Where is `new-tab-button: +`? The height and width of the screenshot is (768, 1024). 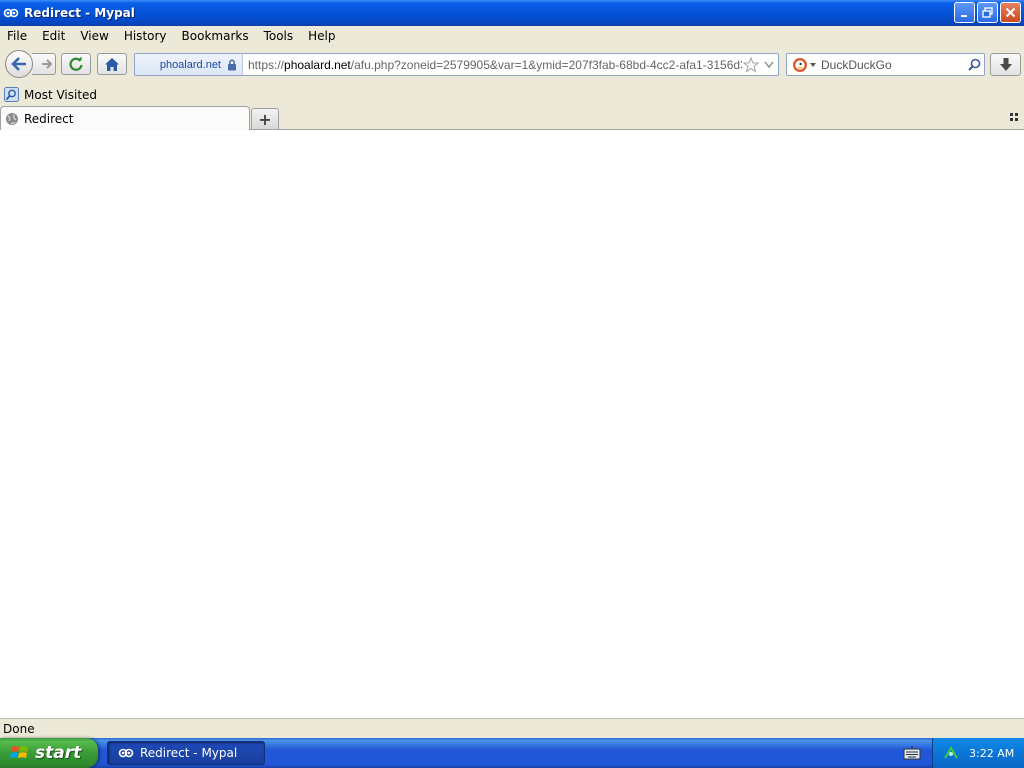
new-tab-button: + is located at coordinates (265, 118).